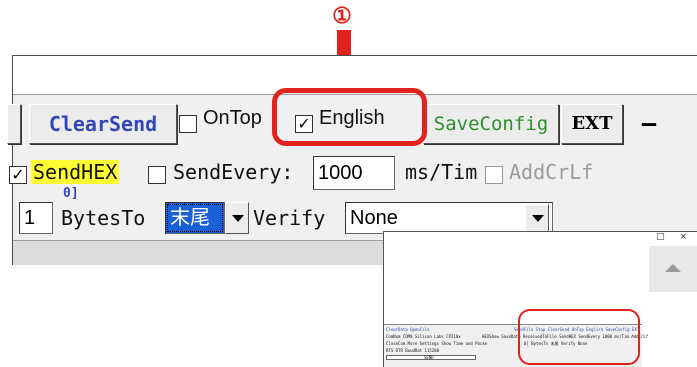 Image resolution: width=697 pixels, height=367 pixels. What do you see at coordinates (233, 172) in the screenshot?
I see `sendevery-label: SendEvery:` at bounding box center [233, 172].